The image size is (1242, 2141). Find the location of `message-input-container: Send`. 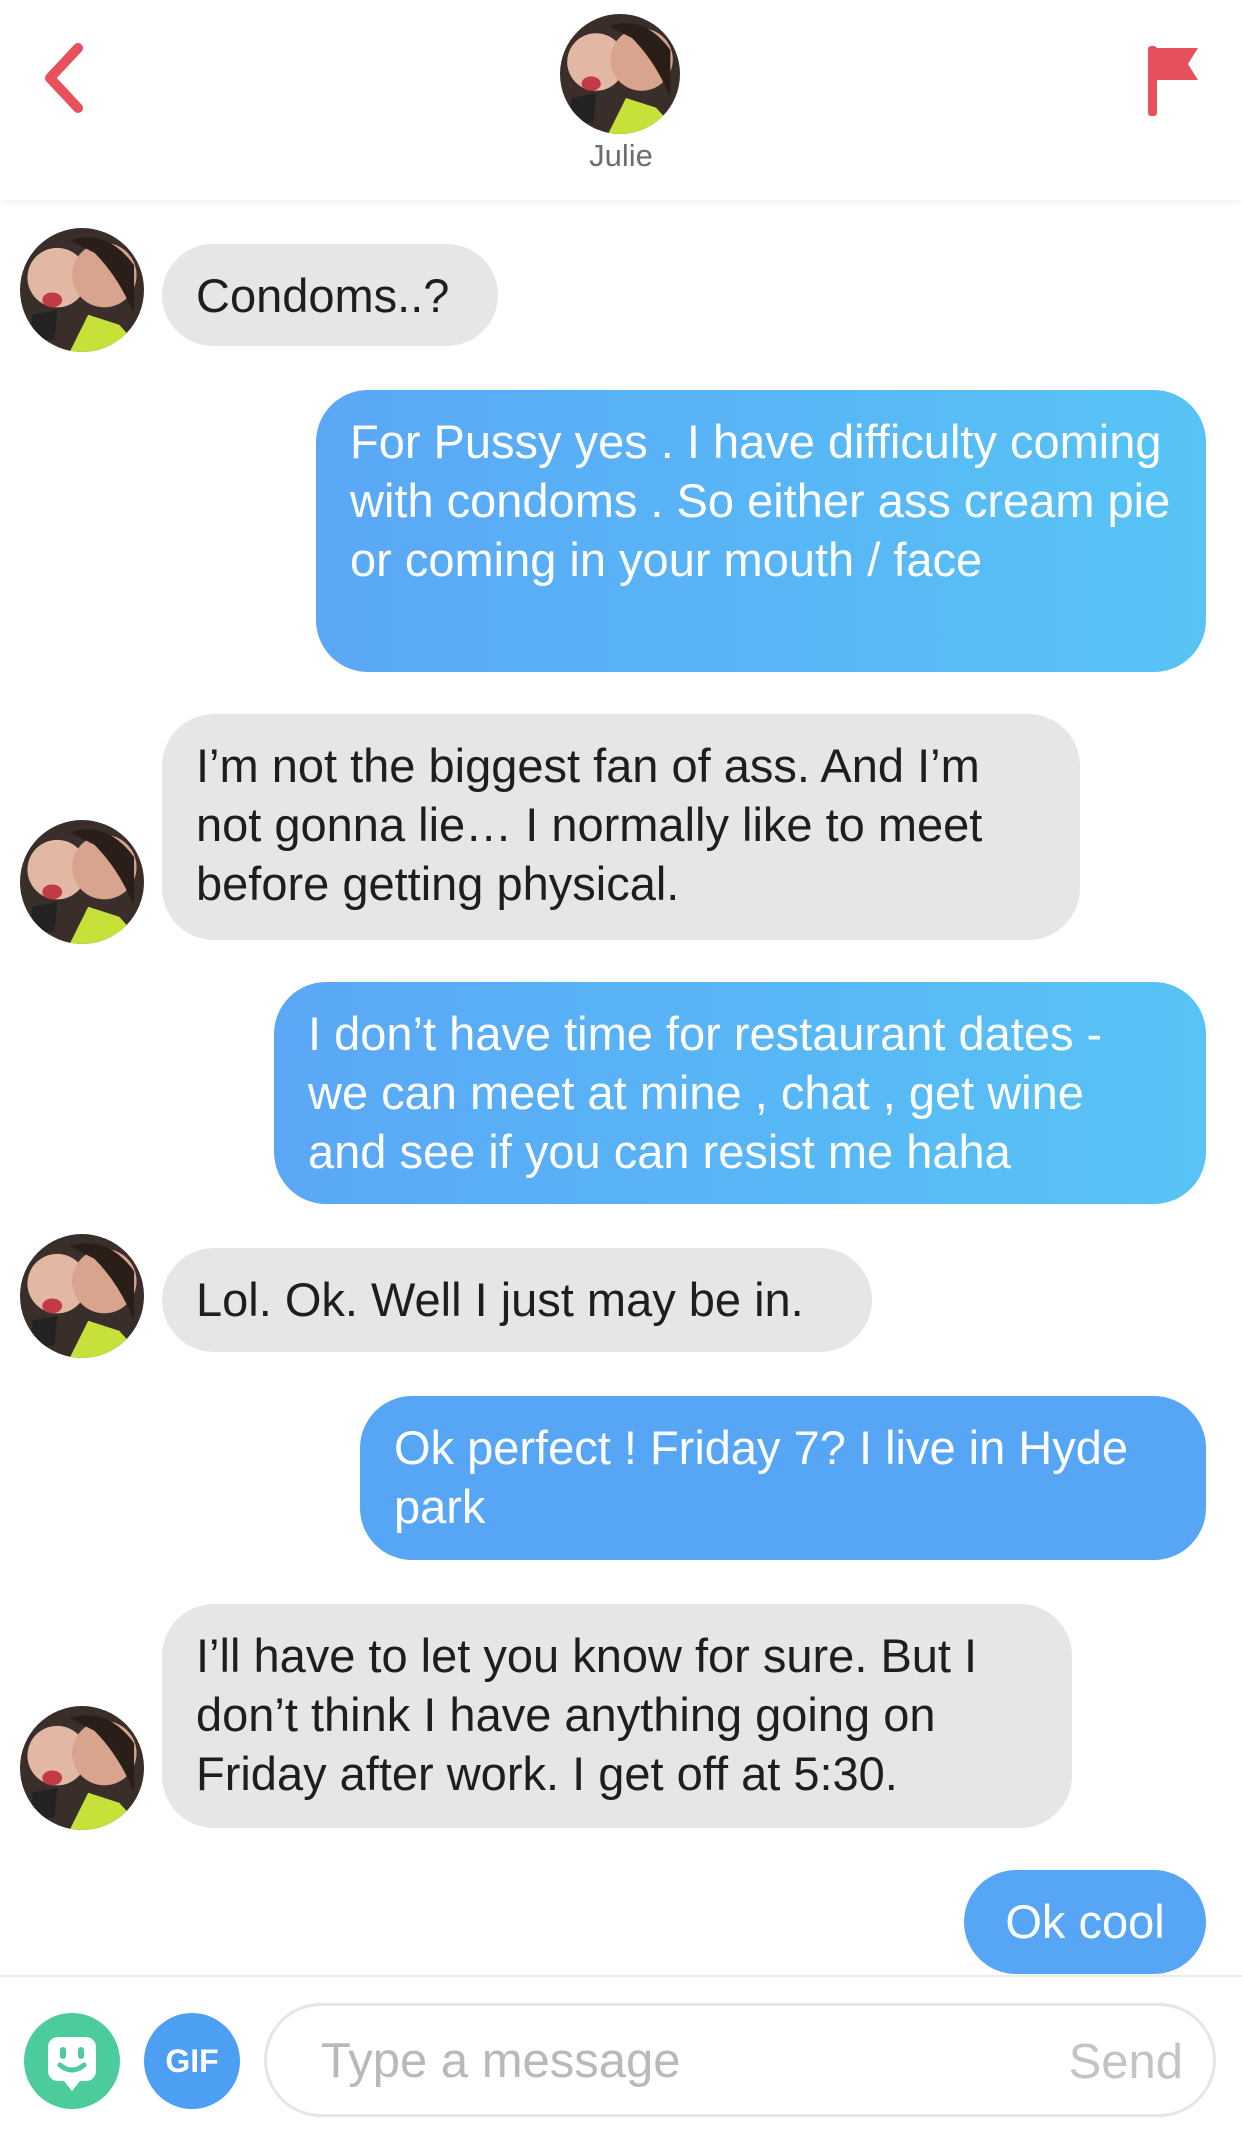

message-input-container: Send is located at coordinates (740, 2060).